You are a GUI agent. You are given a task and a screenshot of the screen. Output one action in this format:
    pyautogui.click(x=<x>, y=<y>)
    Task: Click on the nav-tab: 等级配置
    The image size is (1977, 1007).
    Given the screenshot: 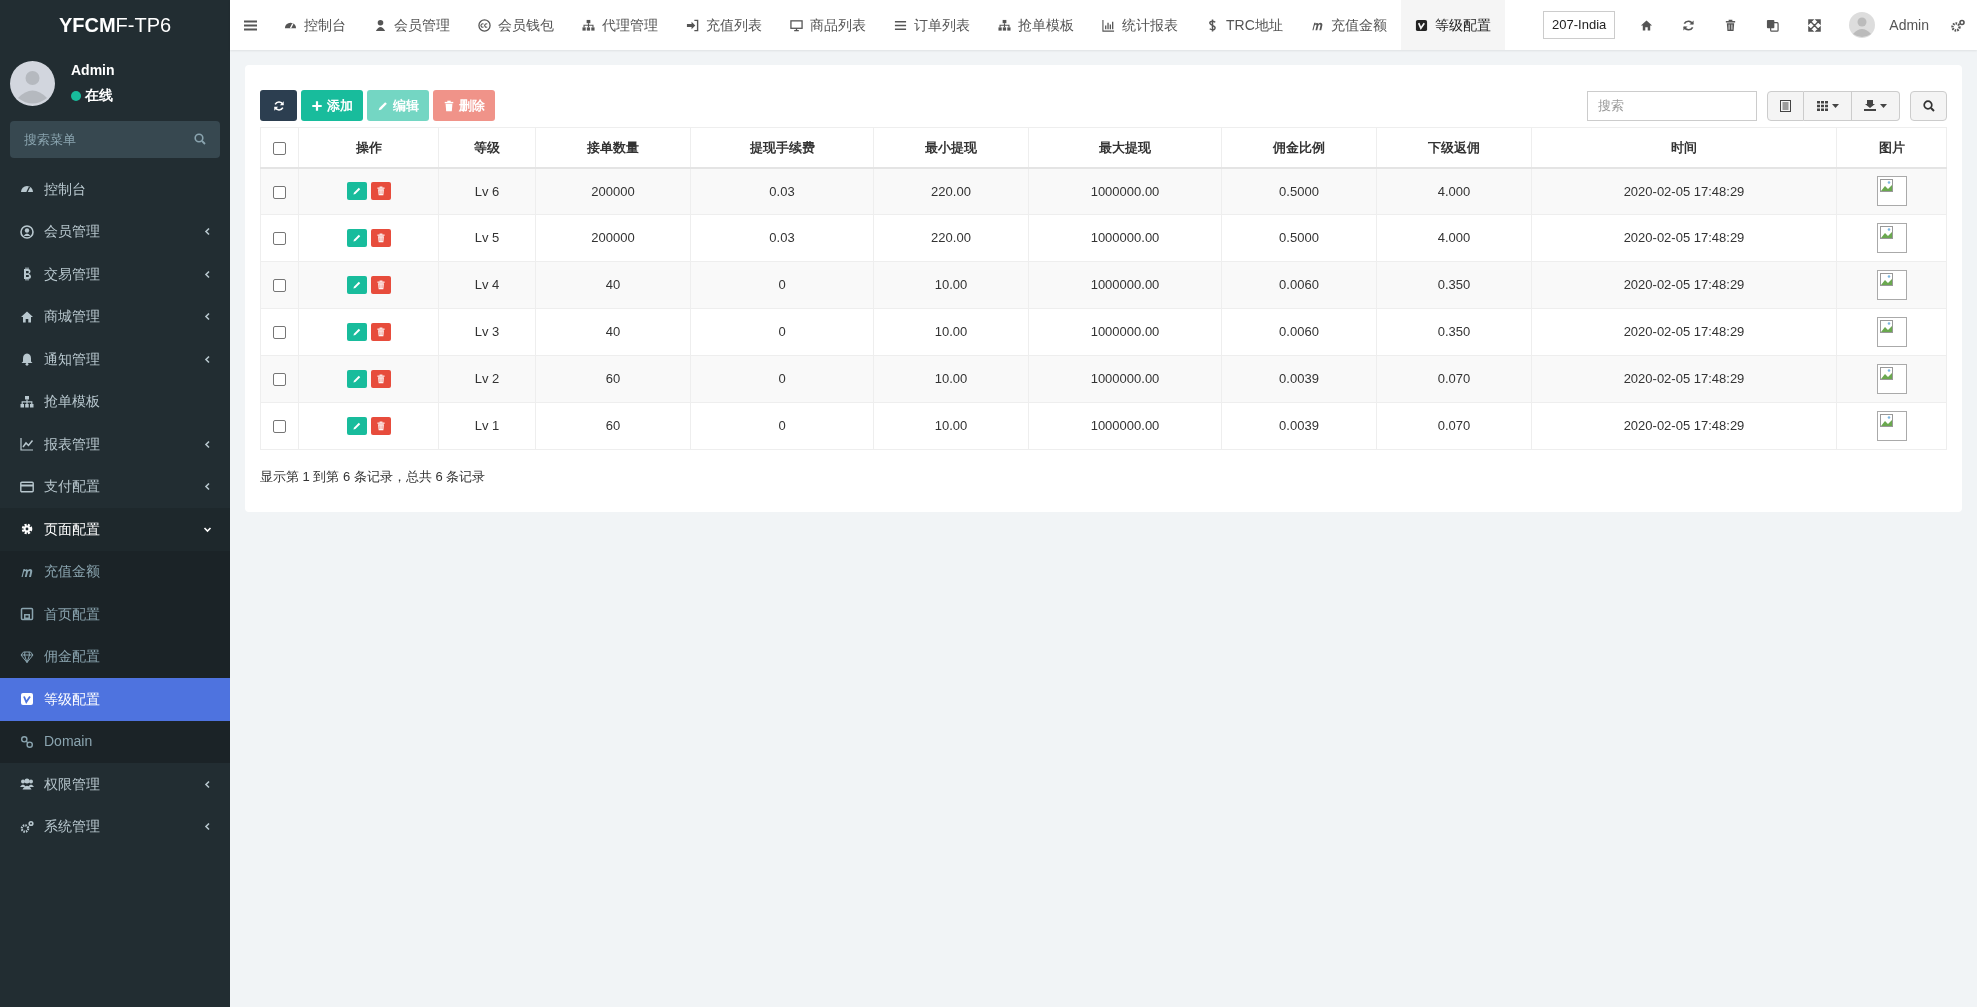 What is the action you would take?
    pyautogui.click(x=1452, y=25)
    